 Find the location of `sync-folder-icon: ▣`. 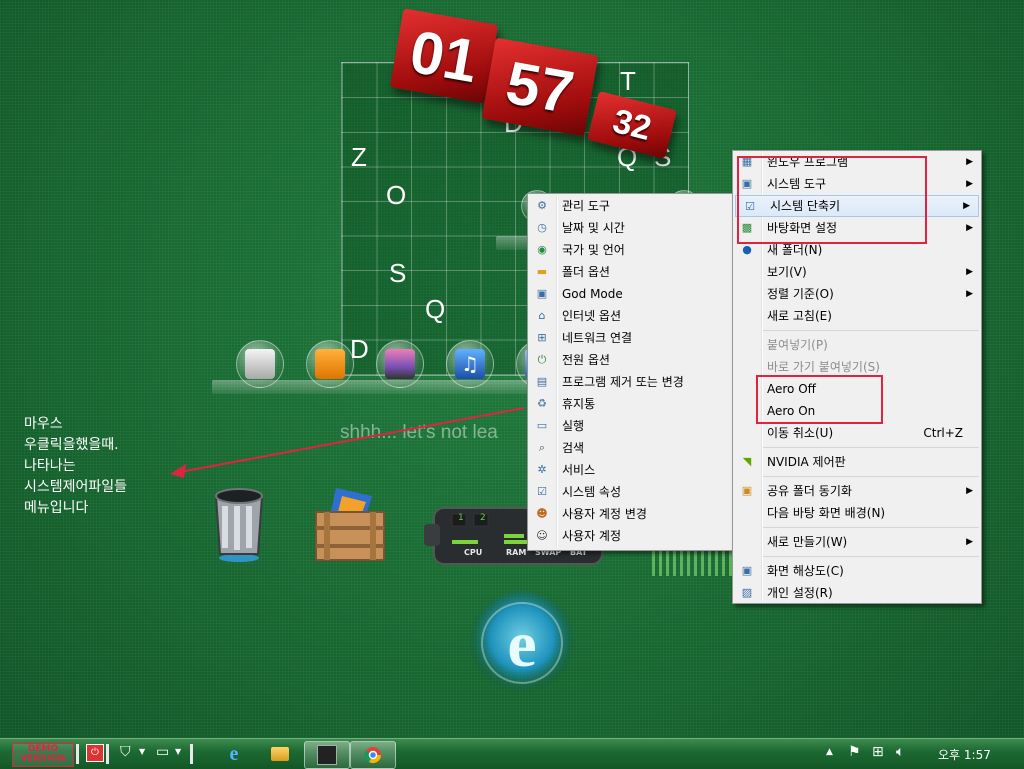

sync-folder-icon: ▣ is located at coordinates (747, 490).